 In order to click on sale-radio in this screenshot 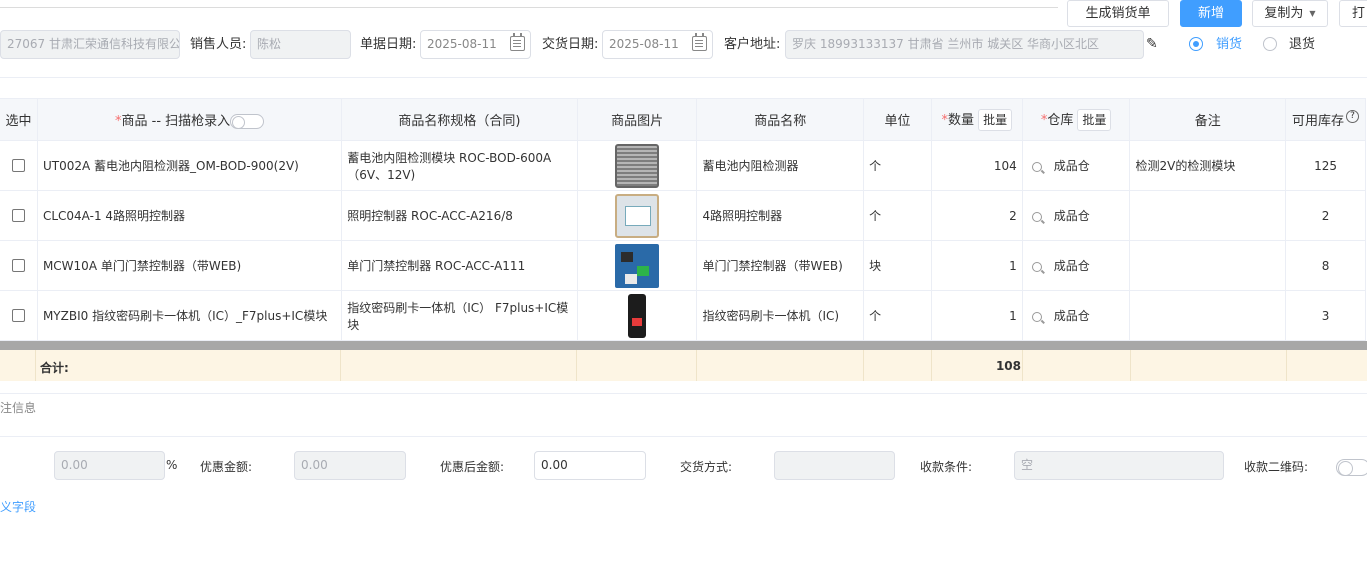, I will do `click(1196, 44)`.